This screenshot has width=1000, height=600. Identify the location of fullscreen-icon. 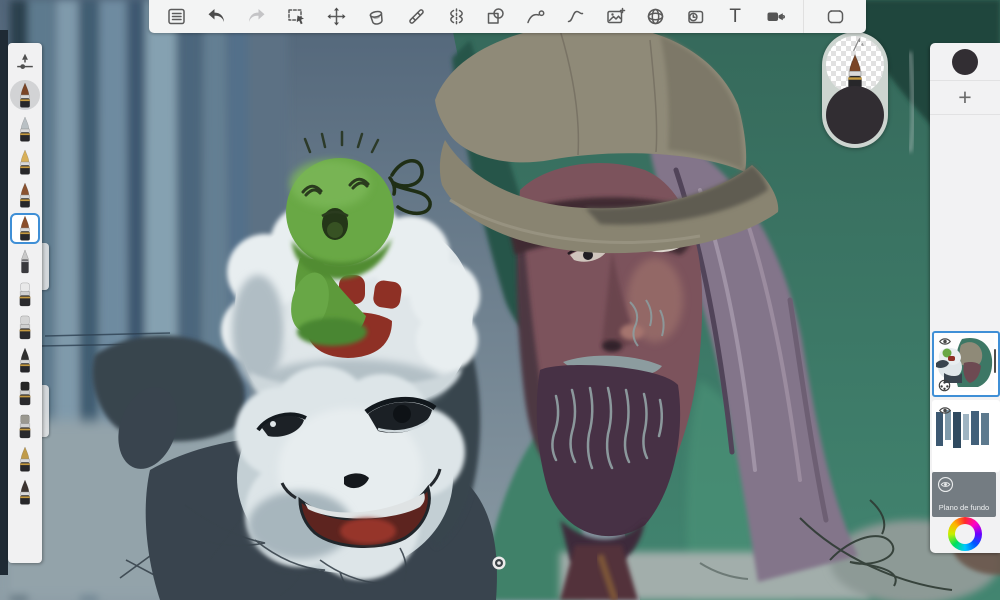
(835, 16).